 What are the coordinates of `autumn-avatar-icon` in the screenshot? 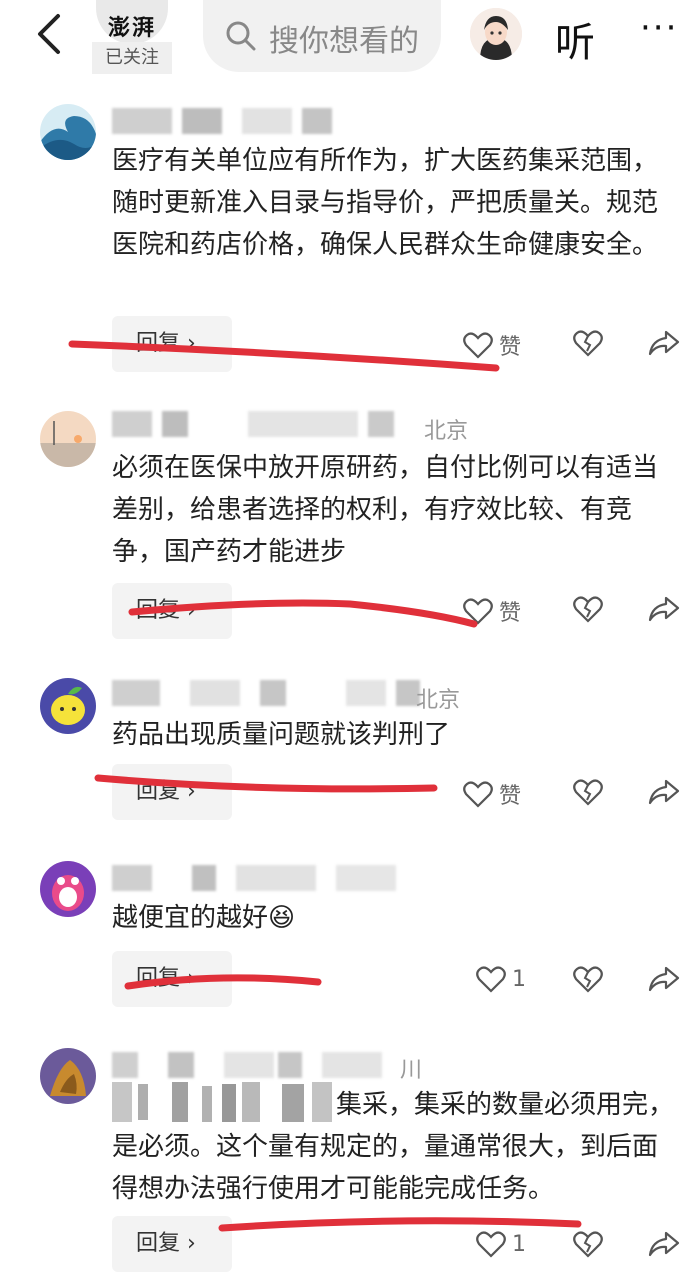 It's located at (68, 1076).